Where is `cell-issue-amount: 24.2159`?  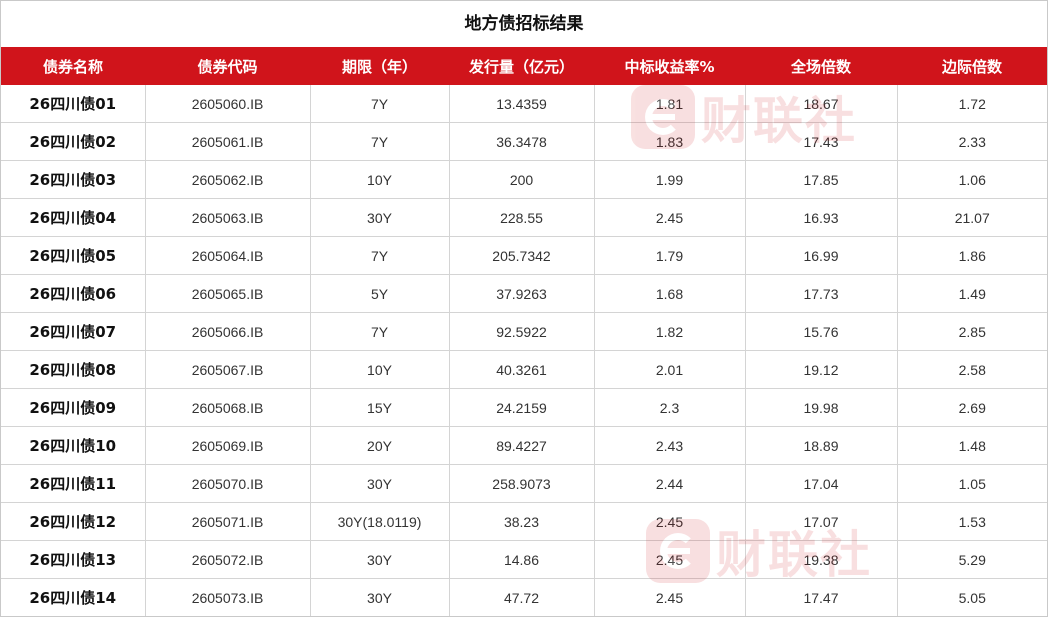 cell-issue-amount: 24.2159 is located at coordinates (522, 407).